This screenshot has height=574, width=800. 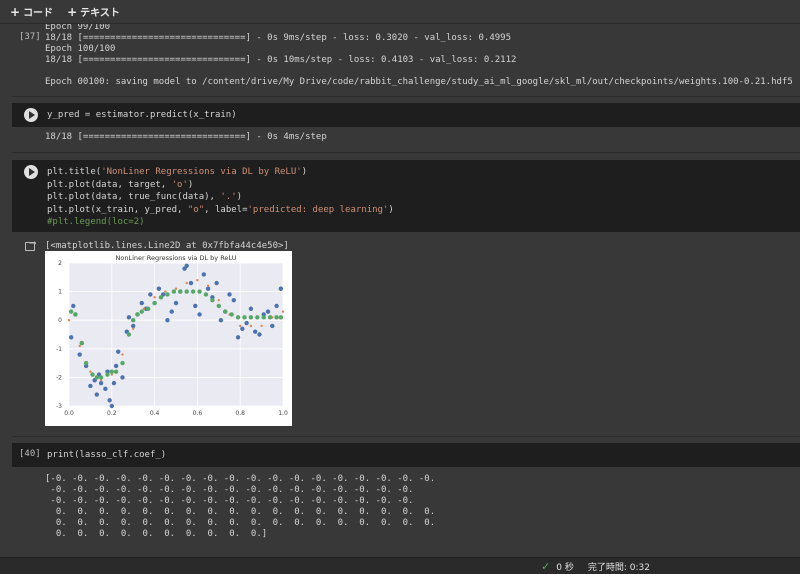 I want to click on add-code-label: コード, so click(x=38, y=13).